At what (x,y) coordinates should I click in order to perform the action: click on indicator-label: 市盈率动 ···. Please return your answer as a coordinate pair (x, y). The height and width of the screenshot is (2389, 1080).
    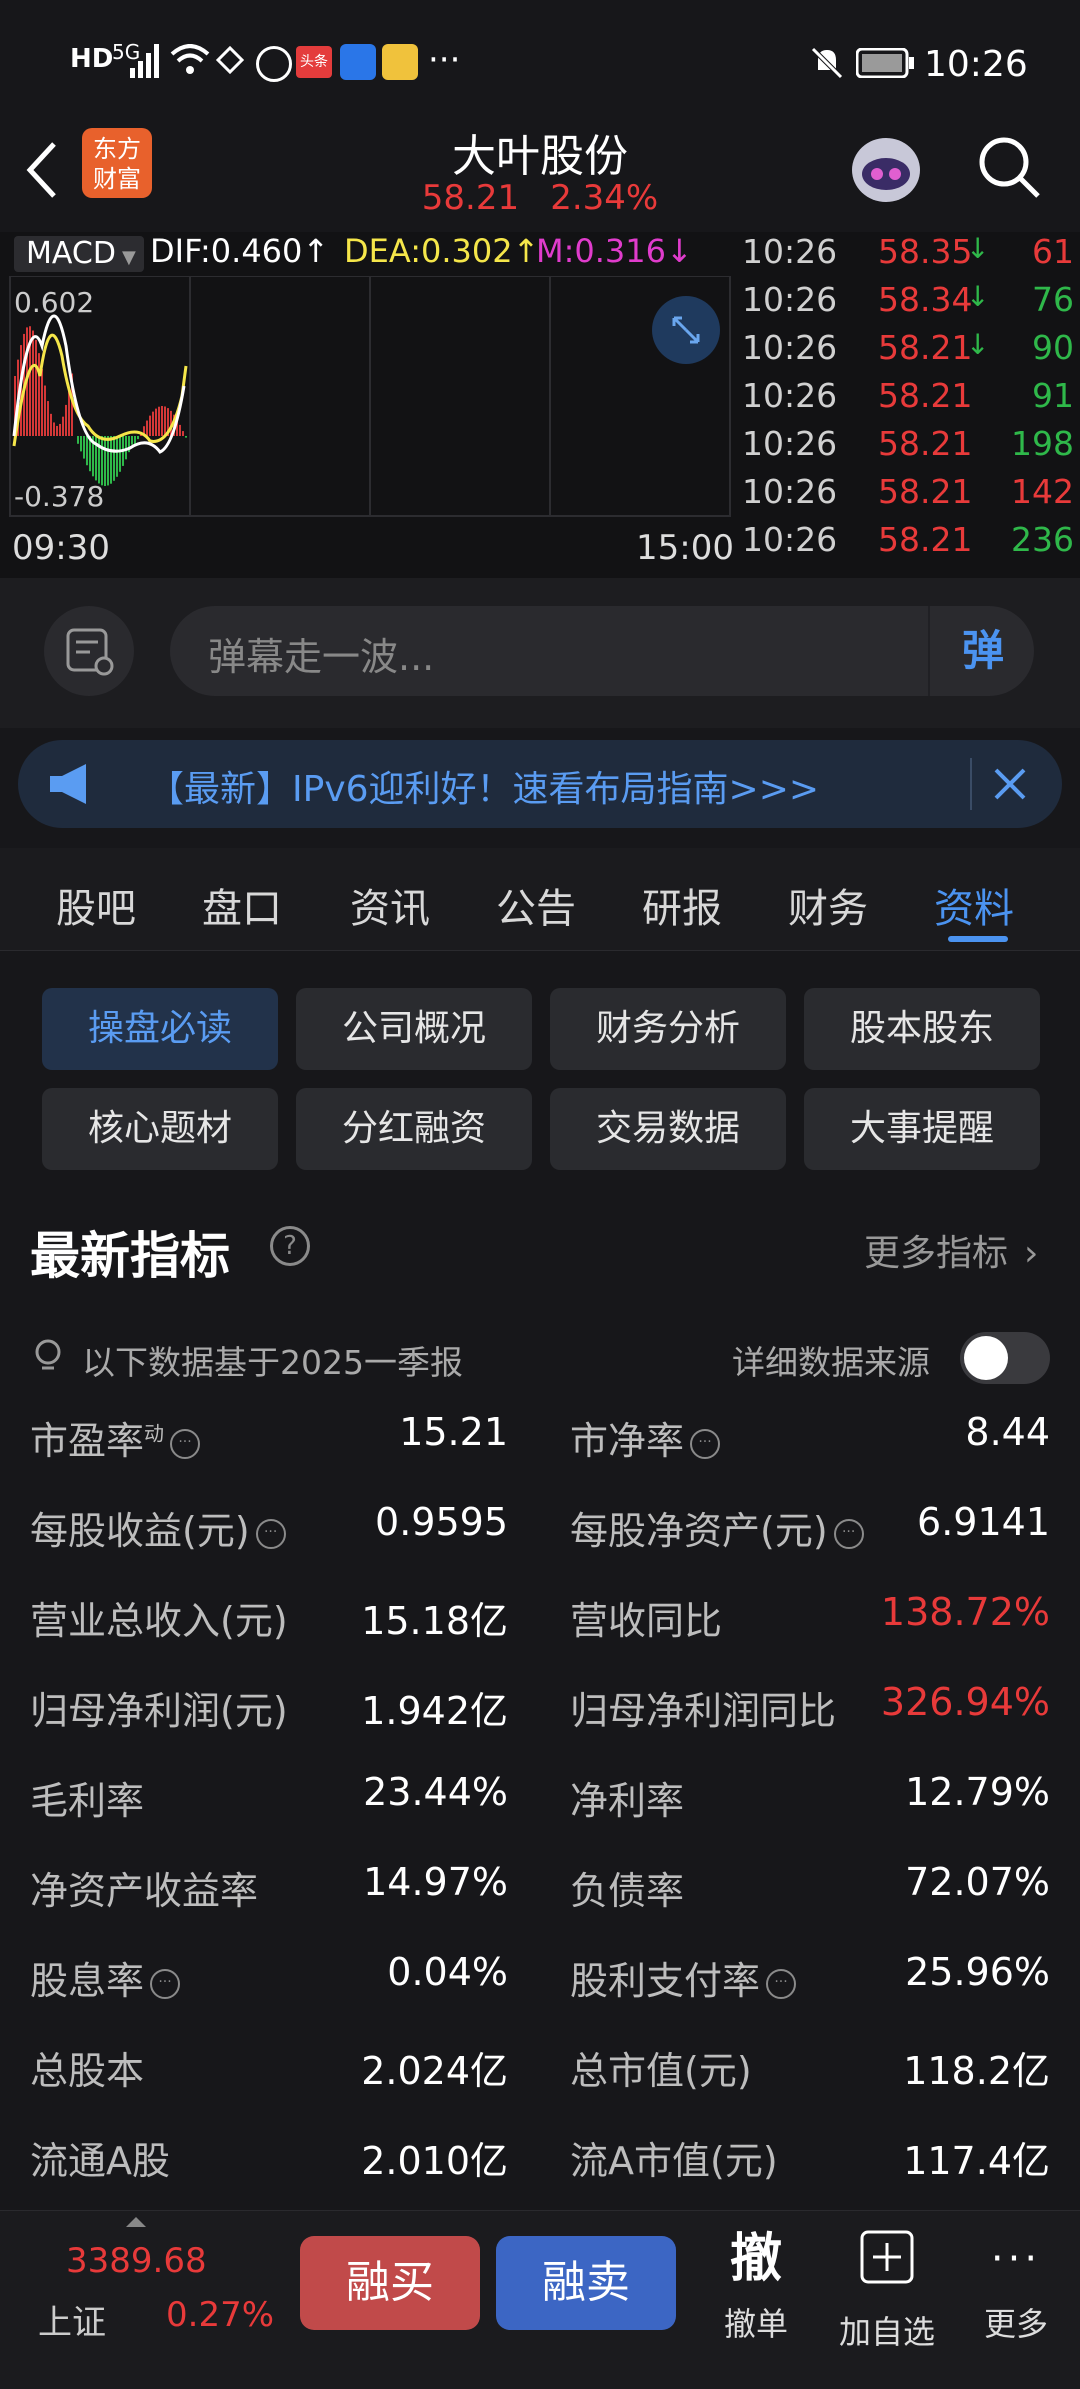
    Looking at the image, I should click on (115, 1437).